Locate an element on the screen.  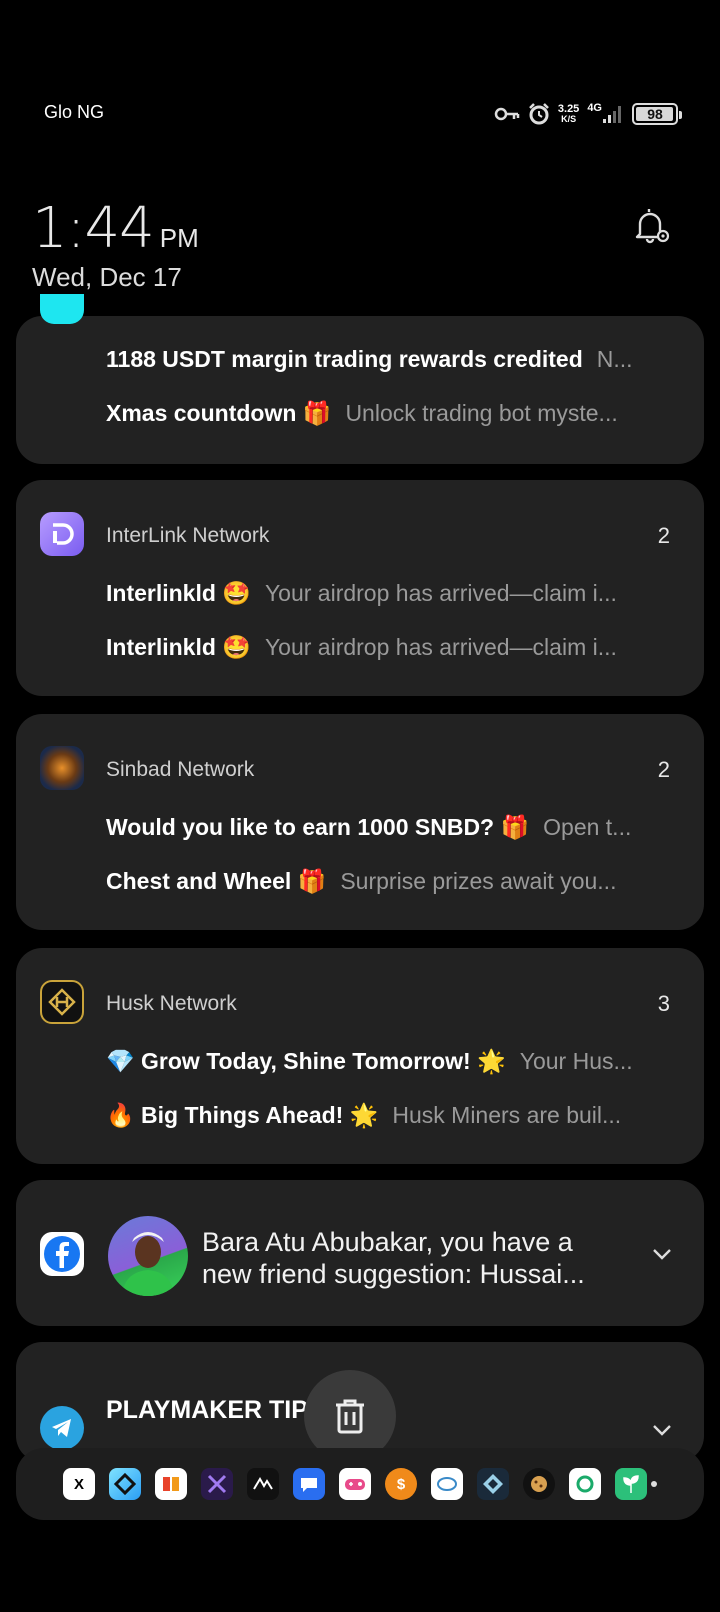
page-indicator-dot is located at coordinates (654, 1484).